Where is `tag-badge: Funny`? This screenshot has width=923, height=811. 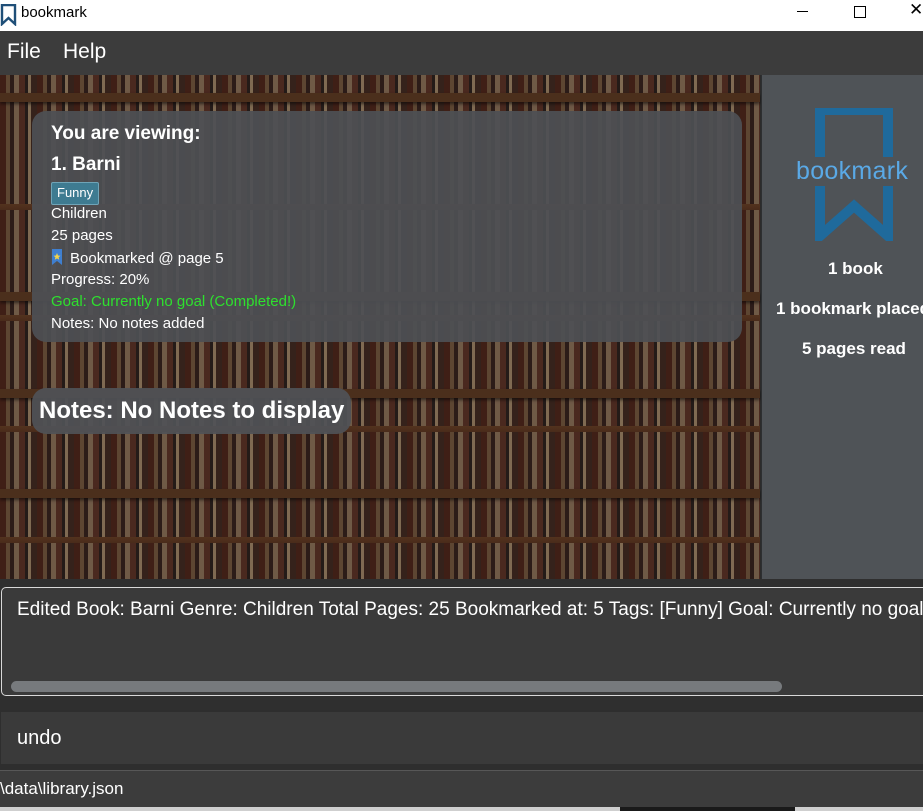
tag-badge: Funny is located at coordinates (75, 193).